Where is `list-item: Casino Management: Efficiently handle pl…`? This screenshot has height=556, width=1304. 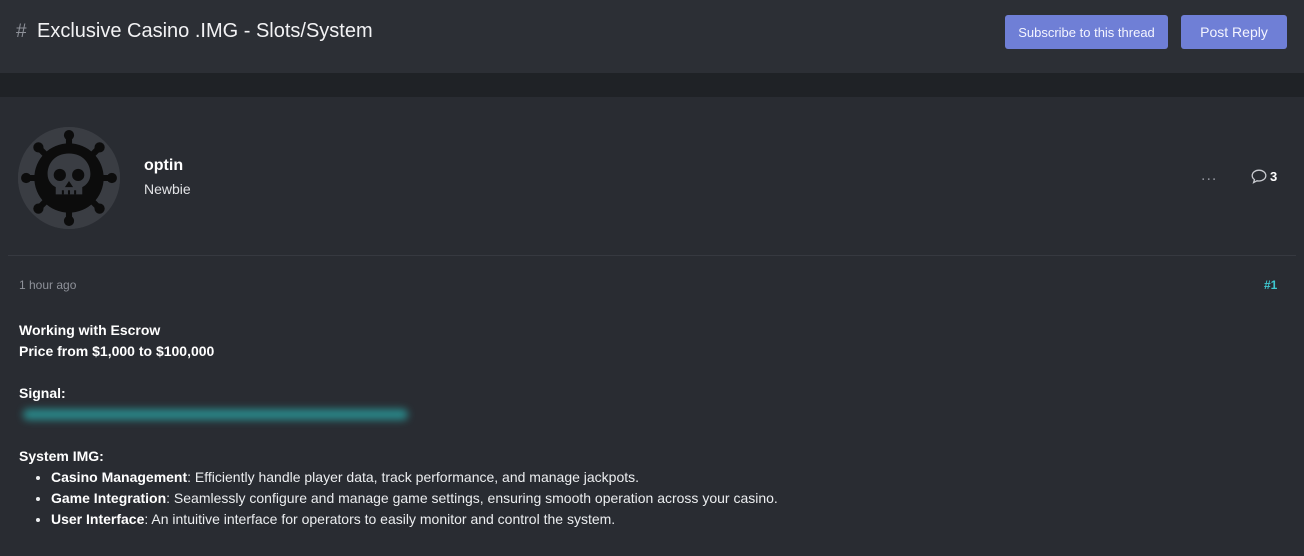
list-item: Casino Management: Efficiently handle pl… is located at coordinates (665, 477).